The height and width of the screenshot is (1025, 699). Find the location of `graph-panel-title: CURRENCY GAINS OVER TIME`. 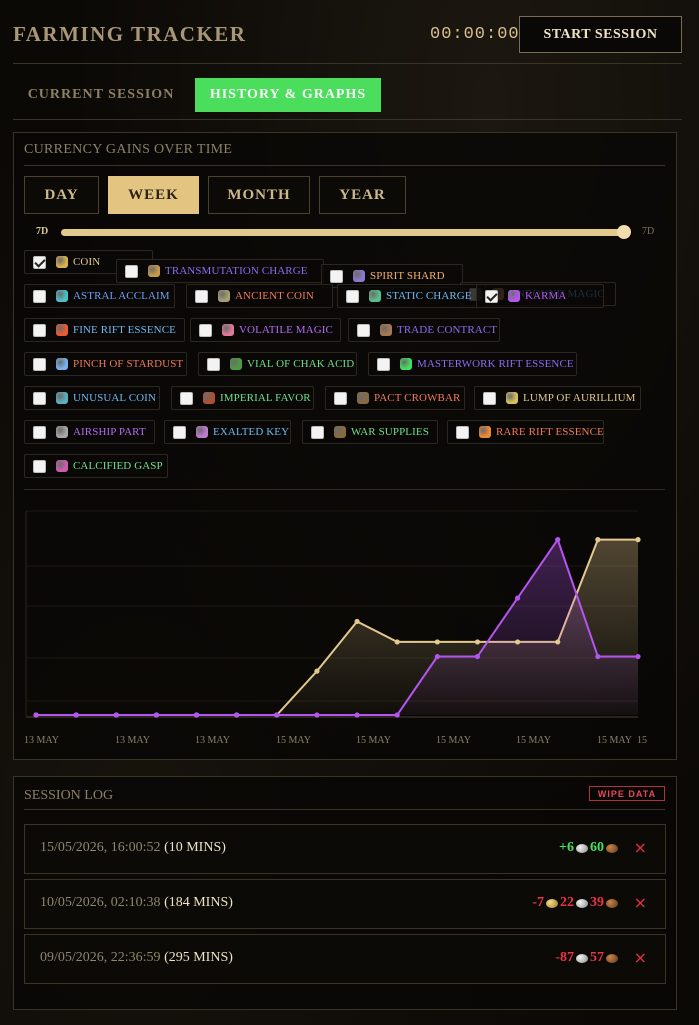

graph-panel-title: CURRENCY GAINS OVER TIME is located at coordinates (344, 154).